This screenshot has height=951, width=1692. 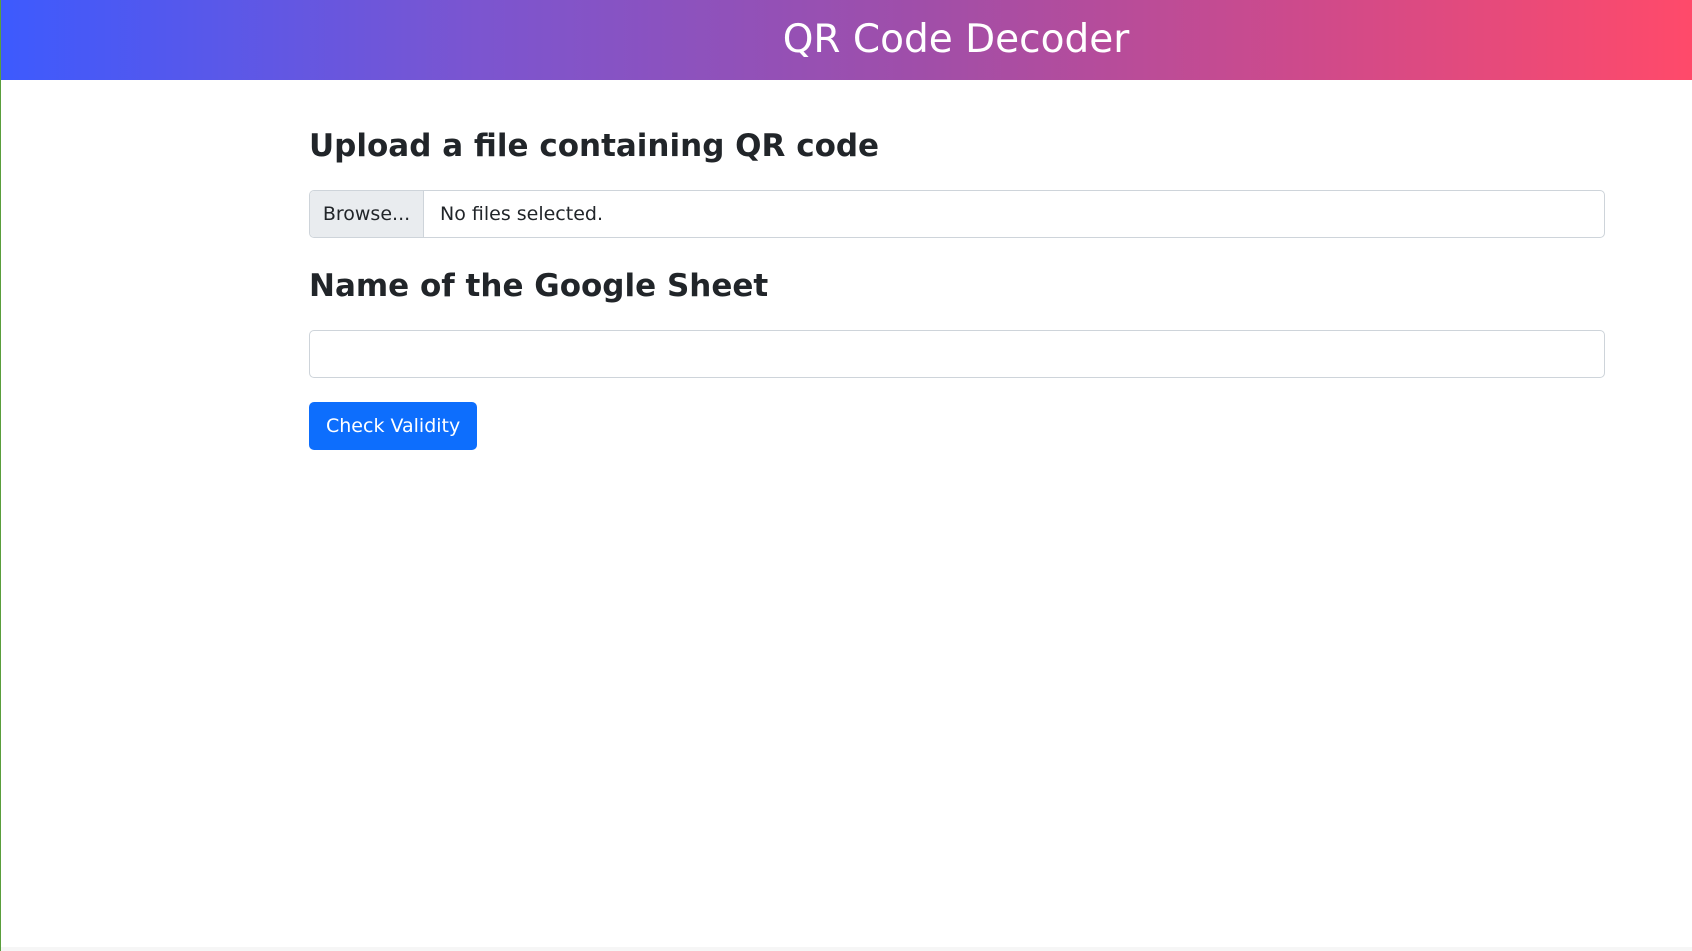 What do you see at coordinates (521, 214) in the screenshot?
I see `file-status-text: No files selected.` at bounding box center [521, 214].